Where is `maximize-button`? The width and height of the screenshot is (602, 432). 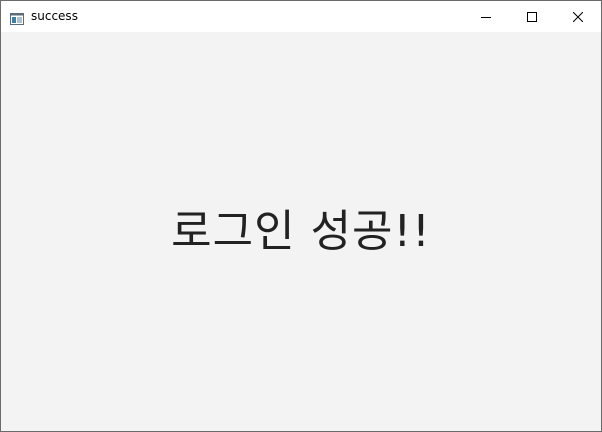
maximize-button is located at coordinates (532, 16).